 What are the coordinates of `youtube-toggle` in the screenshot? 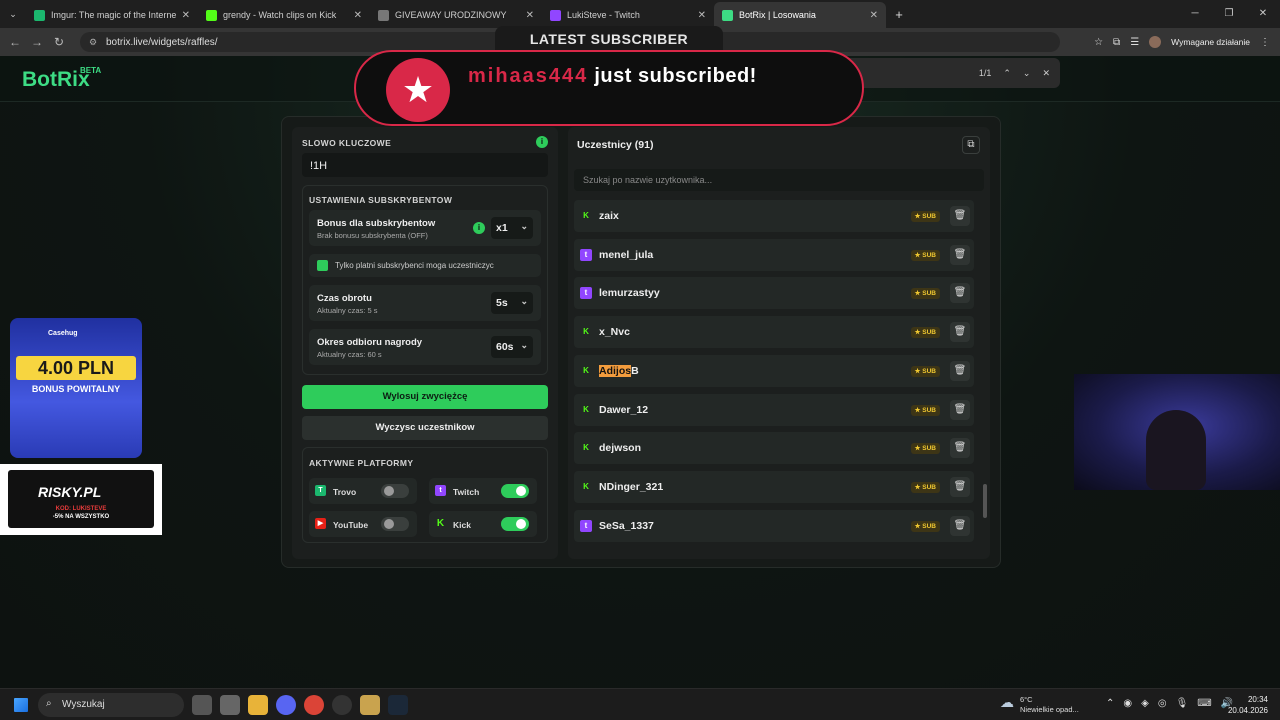 It's located at (395, 524).